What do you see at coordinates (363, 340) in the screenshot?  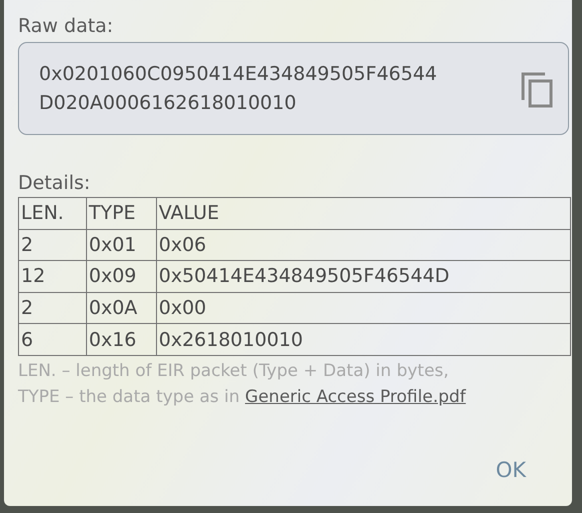 I see `table-cell: 0x2618010010` at bounding box center [363, 340].